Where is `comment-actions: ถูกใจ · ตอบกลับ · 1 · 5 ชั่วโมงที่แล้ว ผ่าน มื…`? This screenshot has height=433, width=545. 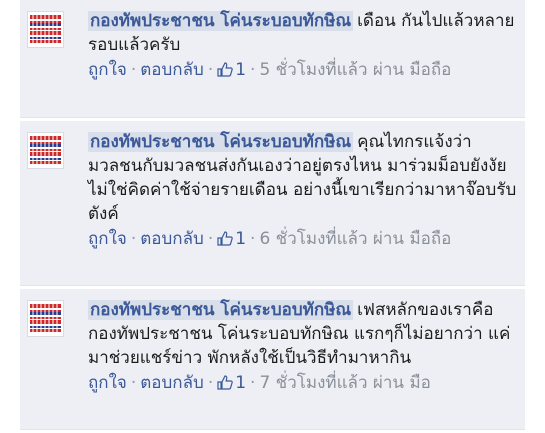 comment-actions: ถูกใจ · ตอบกลับ · 1 · 5 ชั่วโมงที่แล้ว ผ่าน มื… is located at coordinates (303, 71).